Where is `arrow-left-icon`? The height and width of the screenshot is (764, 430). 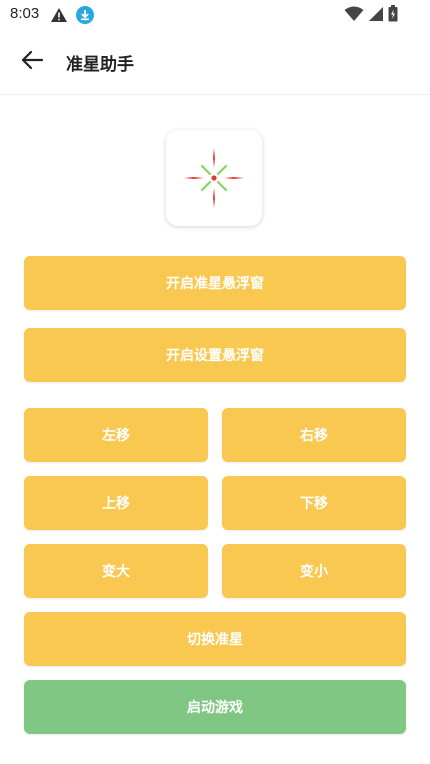
arrow-left-icon is located at coordinates (32, 62).